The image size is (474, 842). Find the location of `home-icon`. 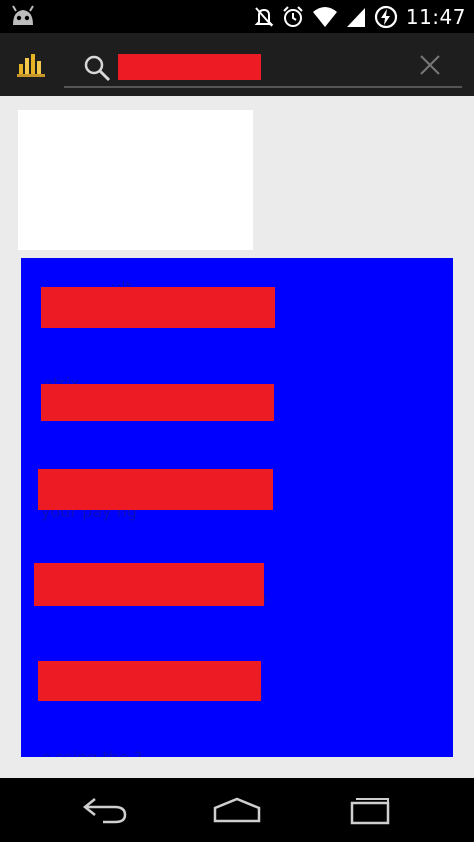

home-icon is located at coordinates (237, 810).